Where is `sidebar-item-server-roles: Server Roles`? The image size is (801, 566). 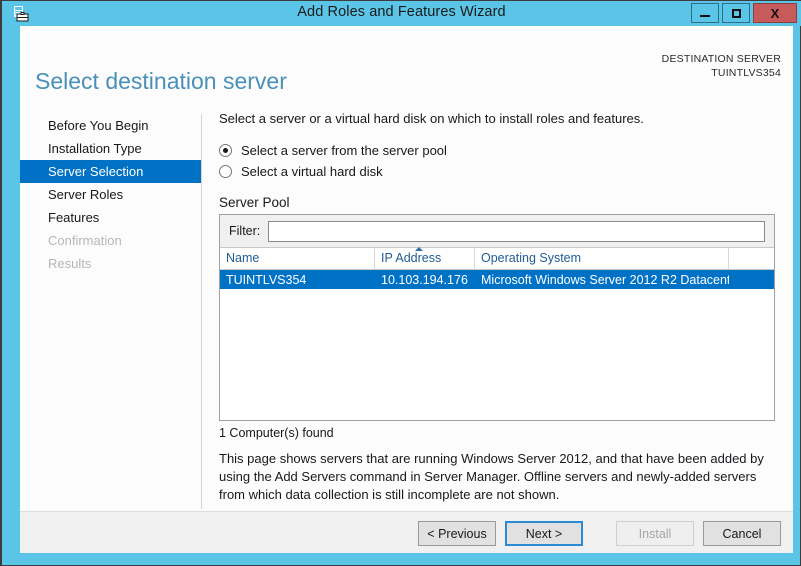
sidebar-item-server-roles: Server Roles is located at coordinates (110, 194).